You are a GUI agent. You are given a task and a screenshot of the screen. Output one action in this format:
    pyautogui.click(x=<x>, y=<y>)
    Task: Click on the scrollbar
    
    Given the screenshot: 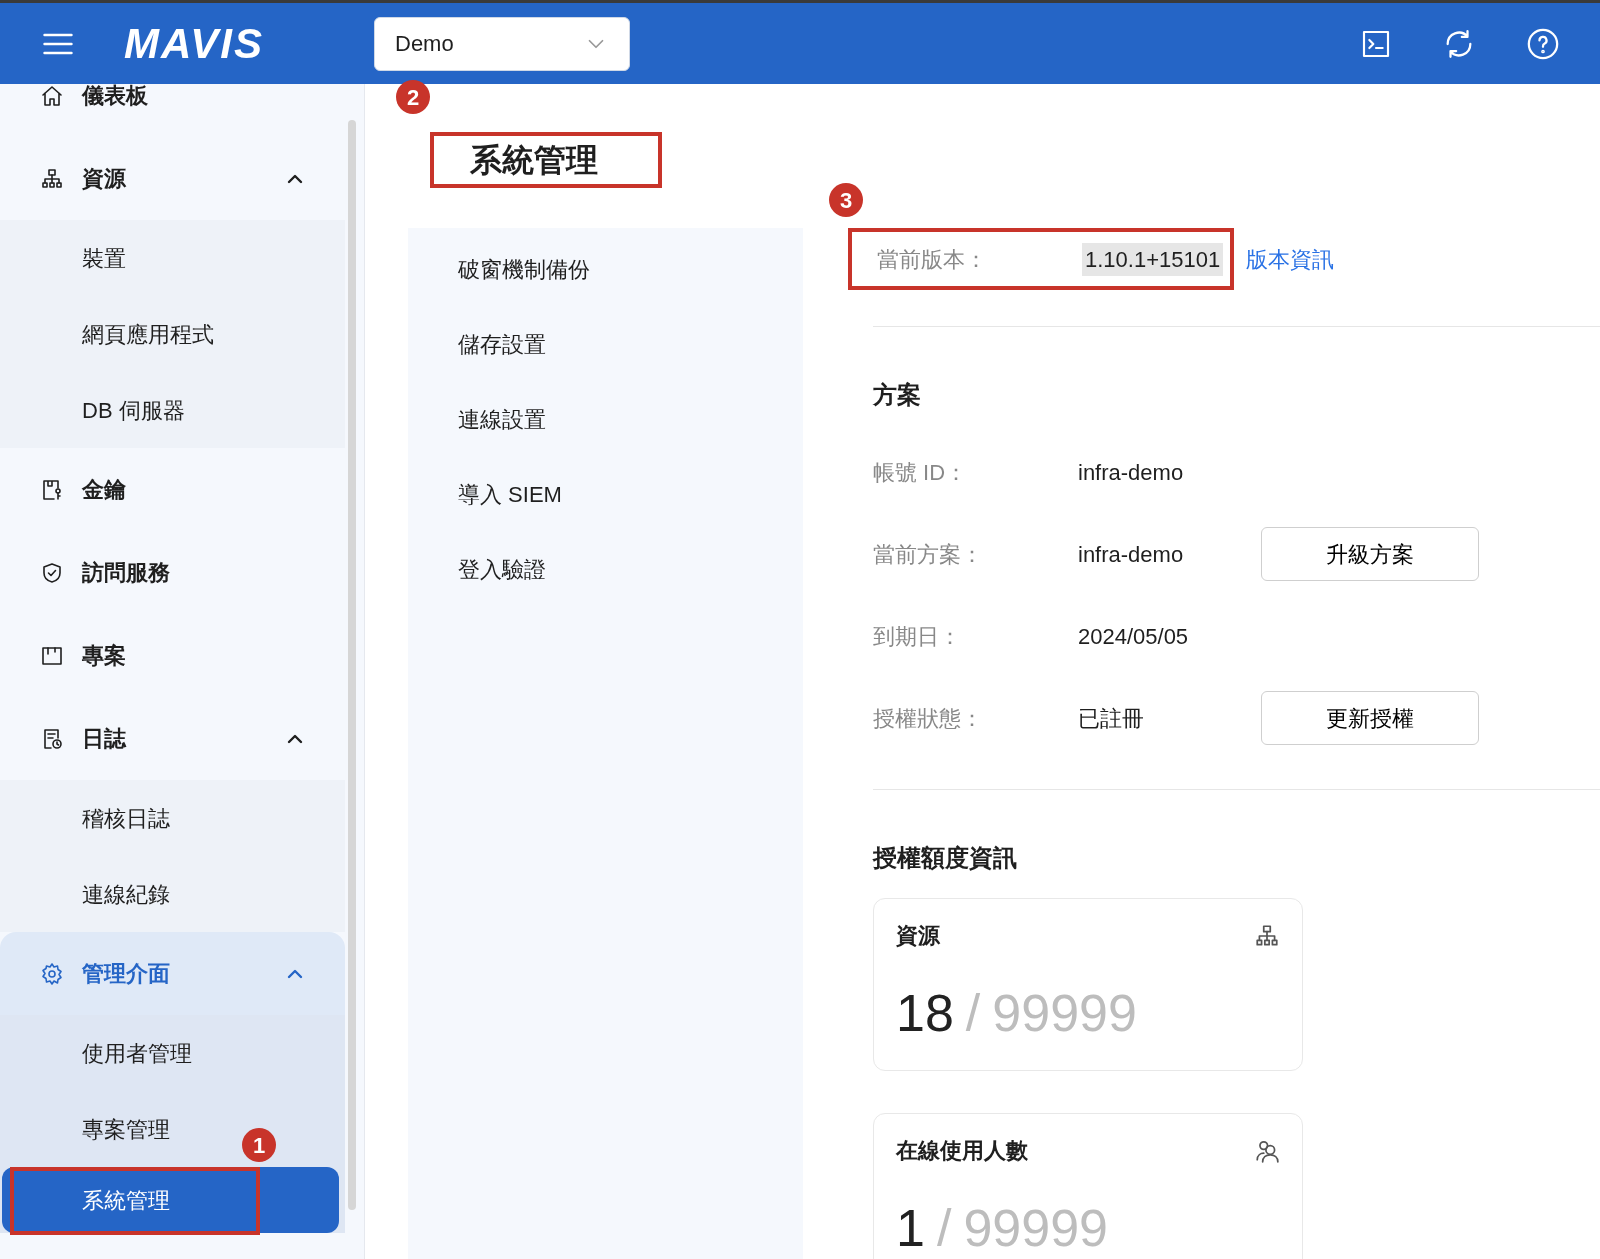 What is the action you would take?
    pyautogui.click(x=352, y=665)
    